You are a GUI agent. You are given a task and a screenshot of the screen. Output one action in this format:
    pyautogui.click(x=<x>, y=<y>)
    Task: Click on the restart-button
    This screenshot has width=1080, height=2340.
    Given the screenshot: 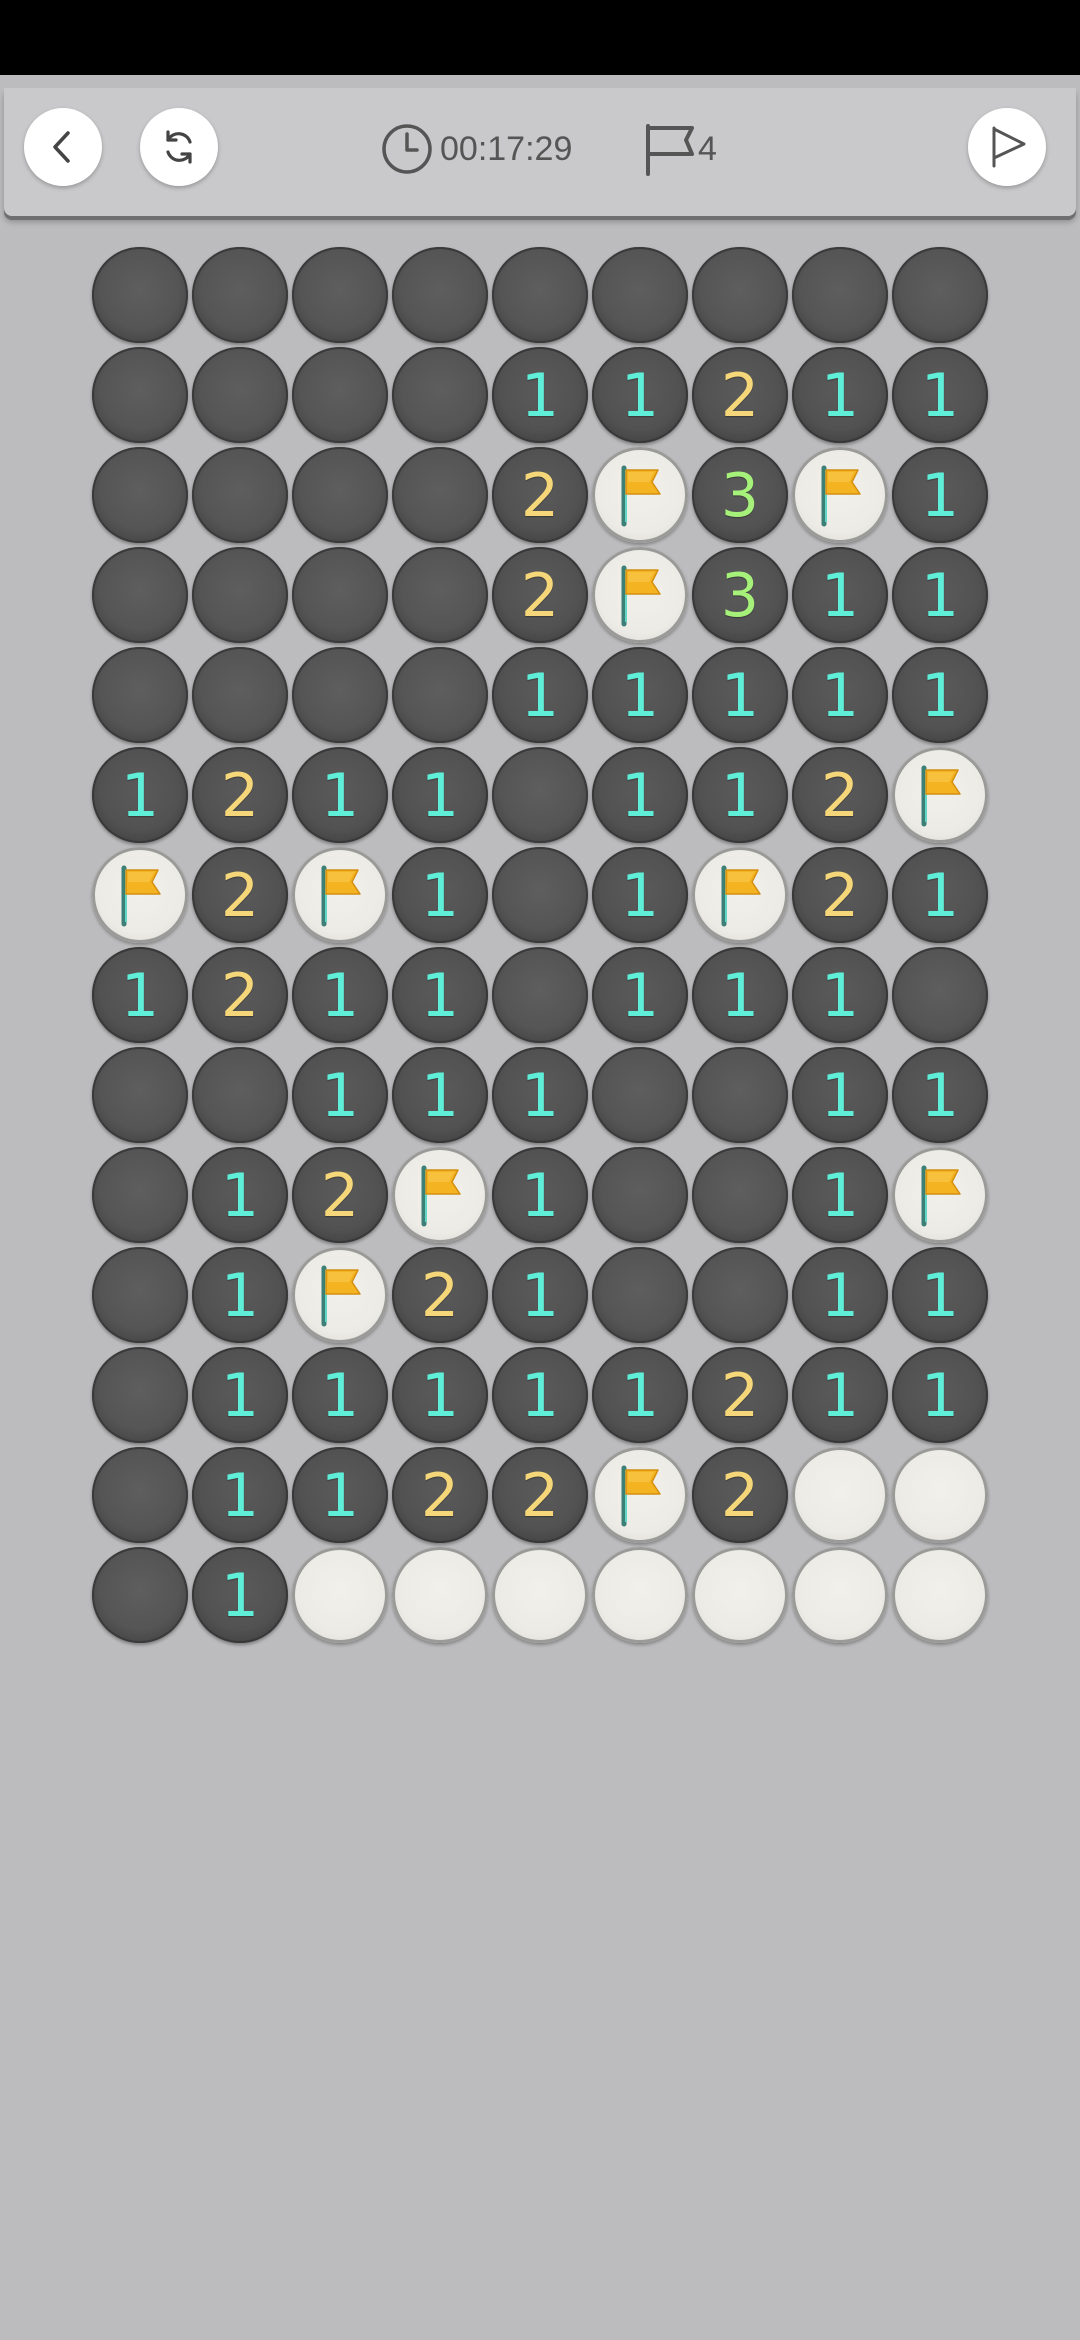 What is the action you would take?
    pyautogui.click(x=179, y=147)
    